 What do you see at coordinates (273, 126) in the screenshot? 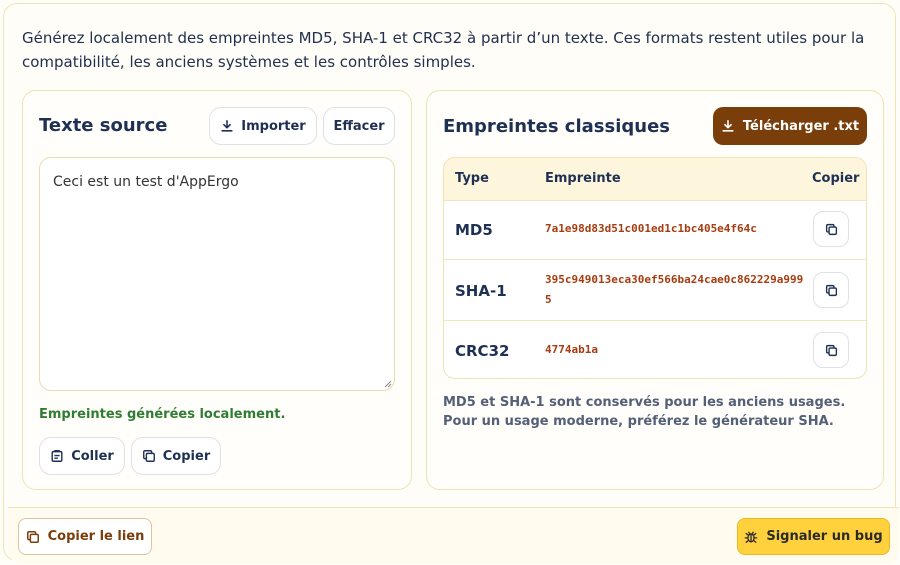
I see `import-label: Importer` at bounding box center [273, 126].